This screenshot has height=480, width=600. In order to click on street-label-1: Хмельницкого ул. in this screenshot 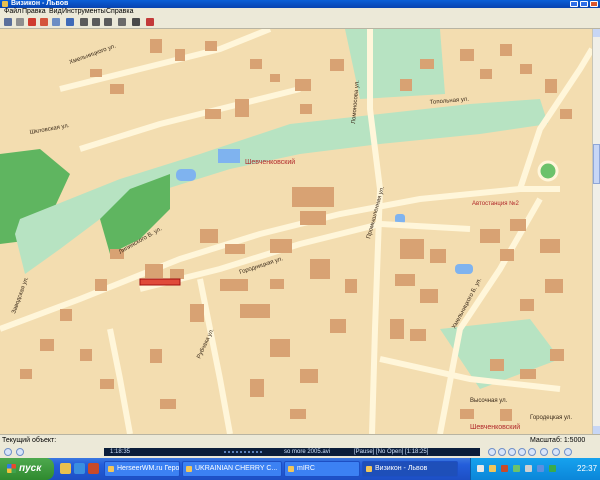, I will do `click(93, 54)`.